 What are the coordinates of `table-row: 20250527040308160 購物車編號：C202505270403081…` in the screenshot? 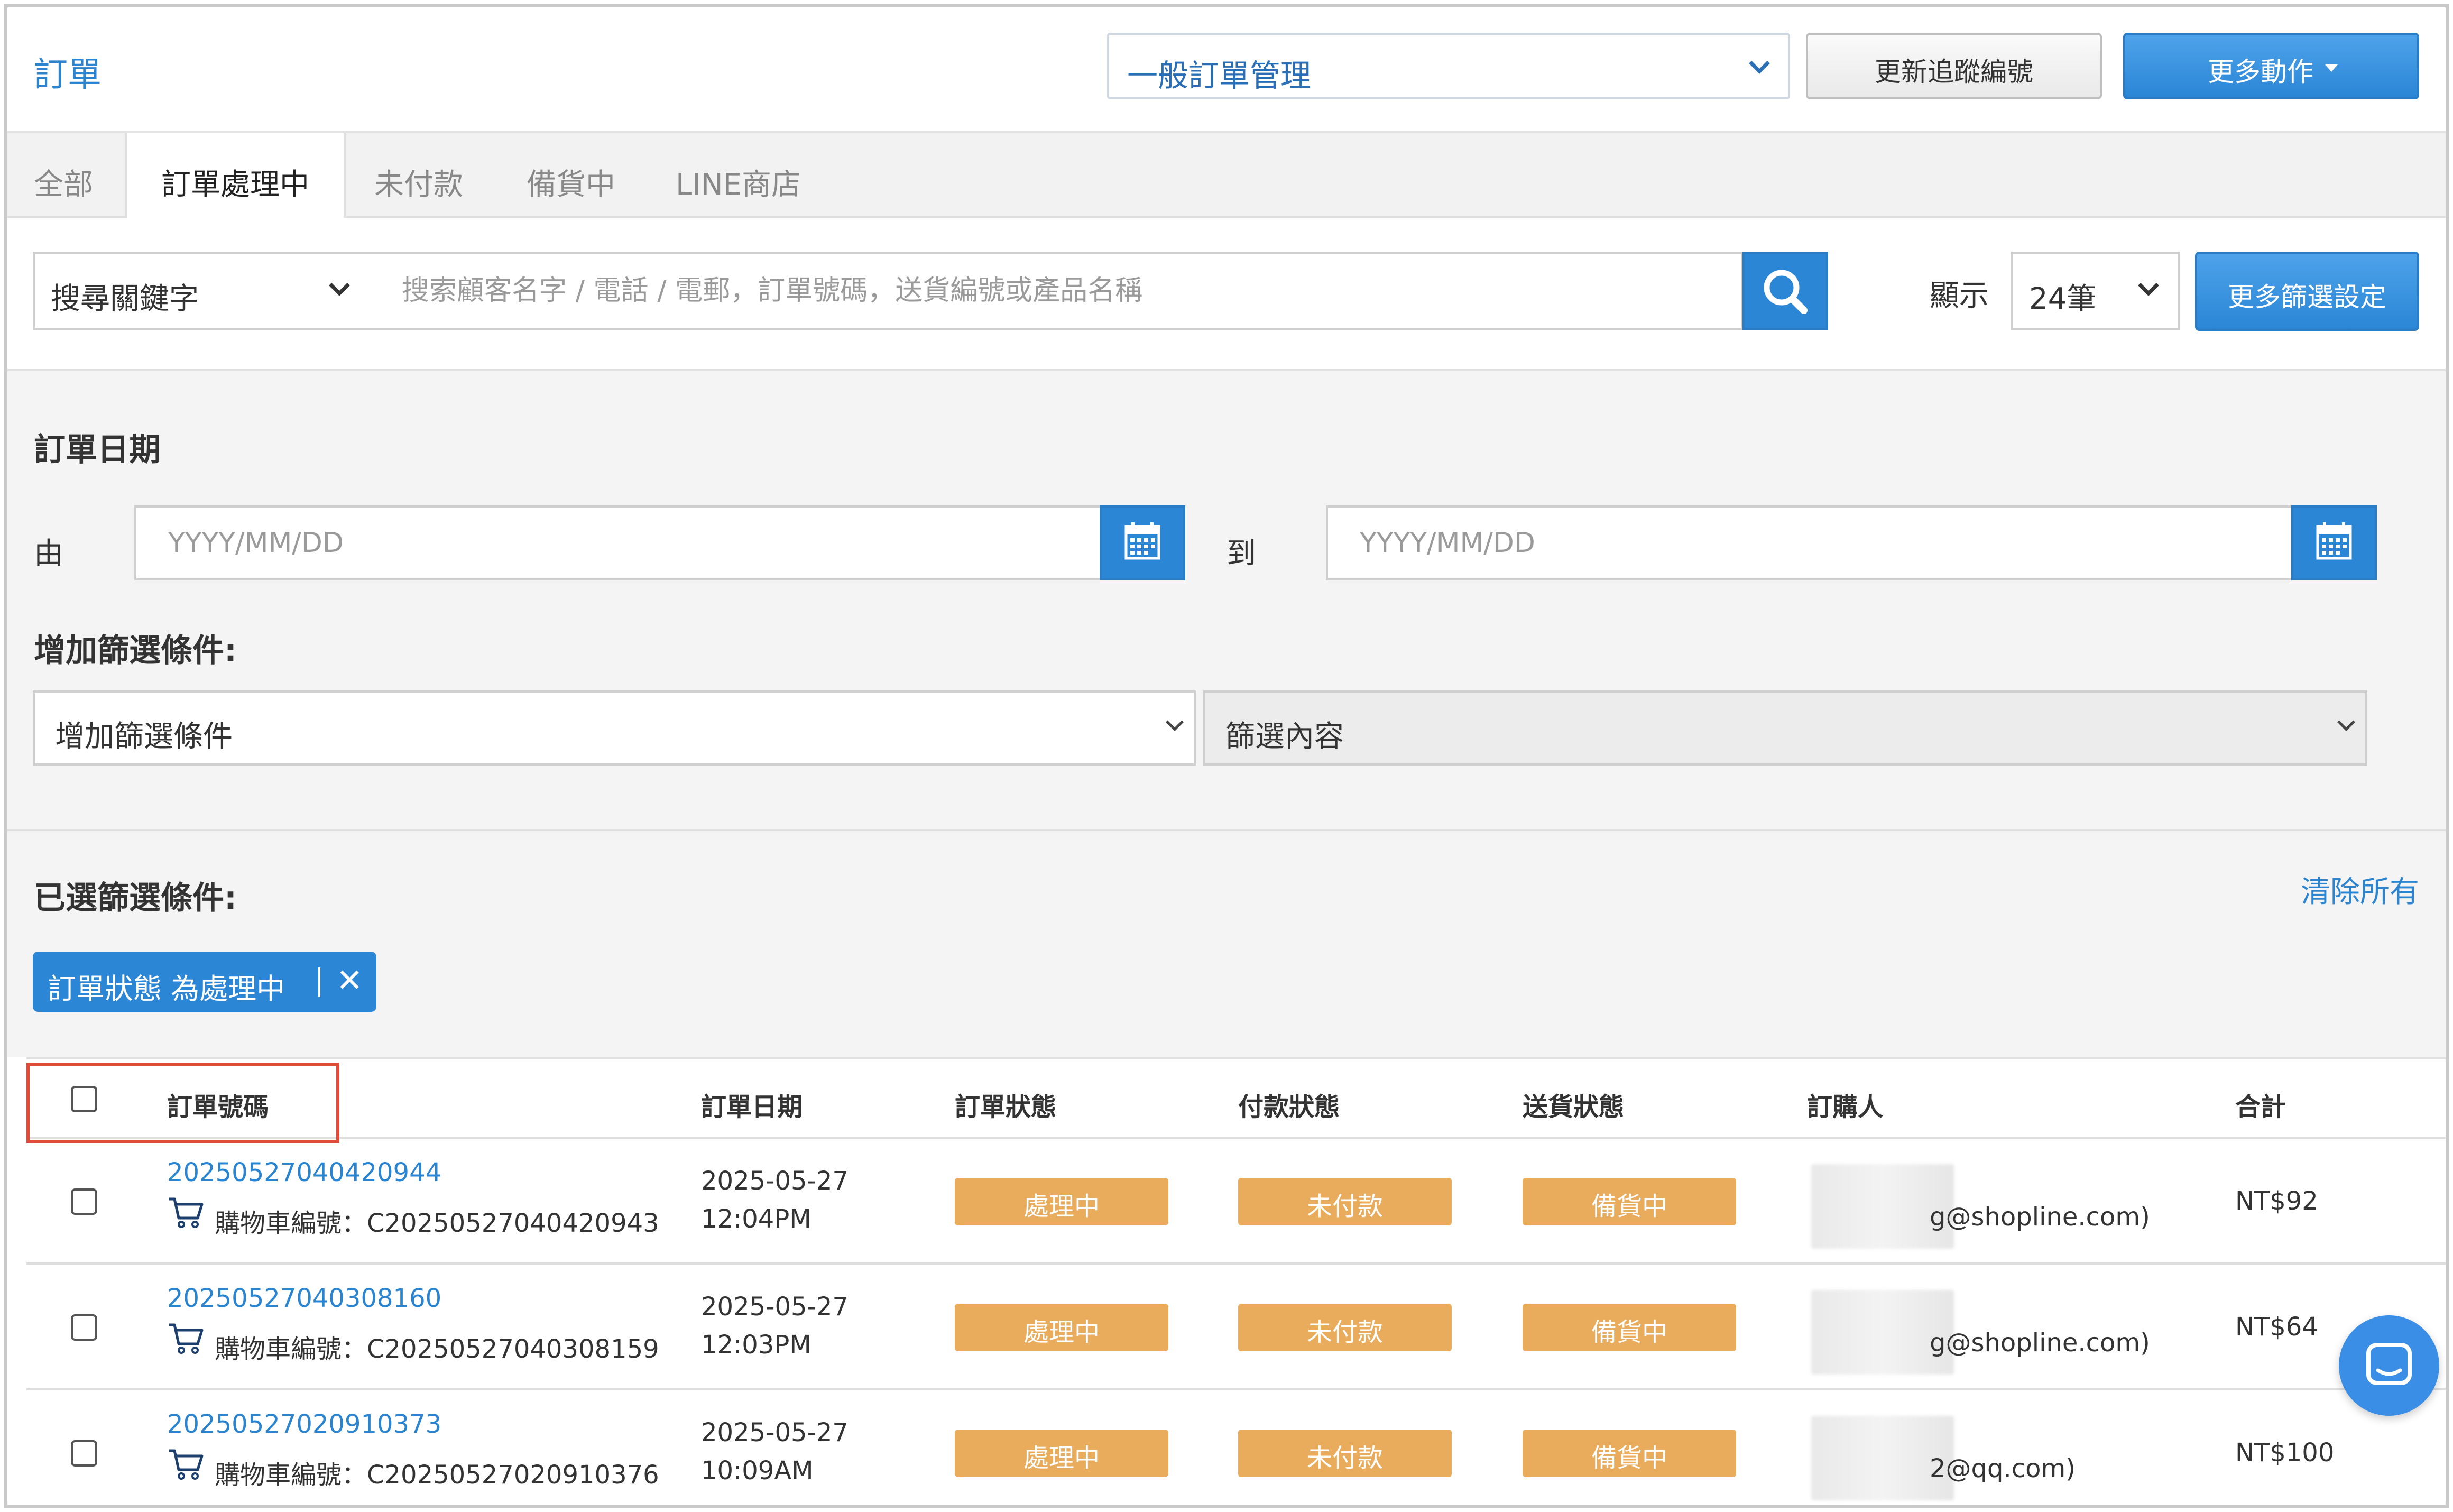 It's located at (1236, 1328).